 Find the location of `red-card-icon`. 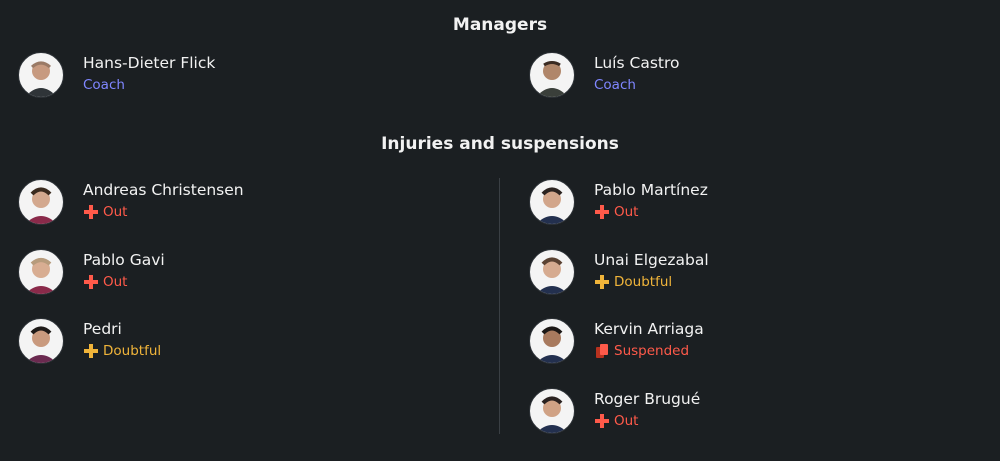

red-card-icon is located at coordinates (602, 351).